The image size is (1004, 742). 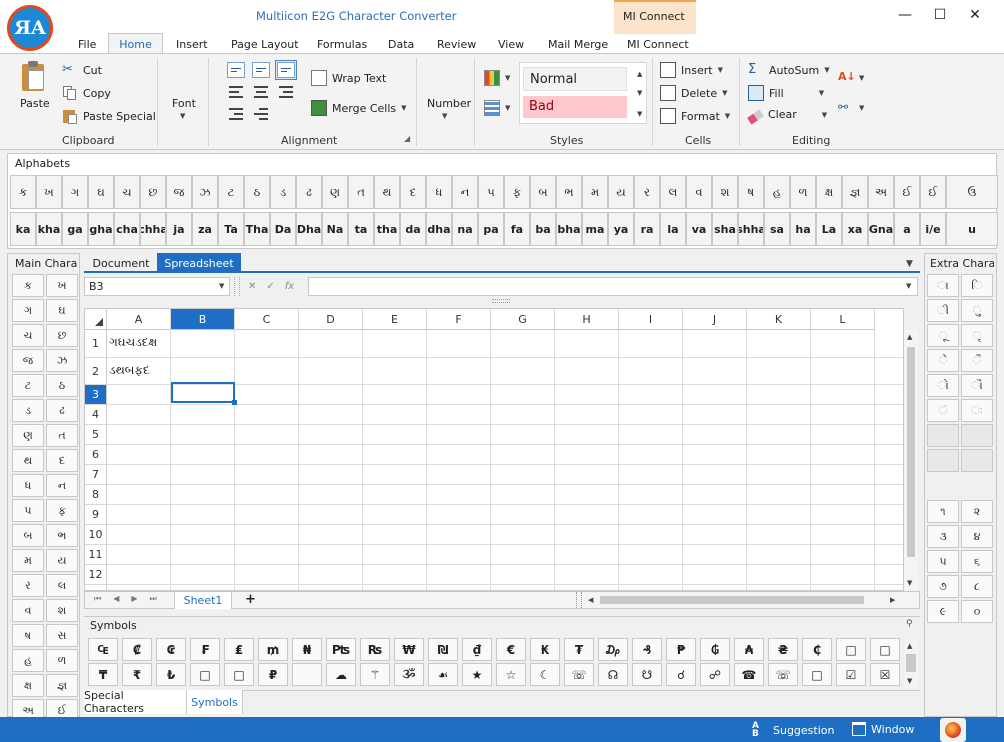 What do you see at coordinates (28, 360) in the screenshot?
I see `main-character-button: જ` at bounding box center [28, 360].